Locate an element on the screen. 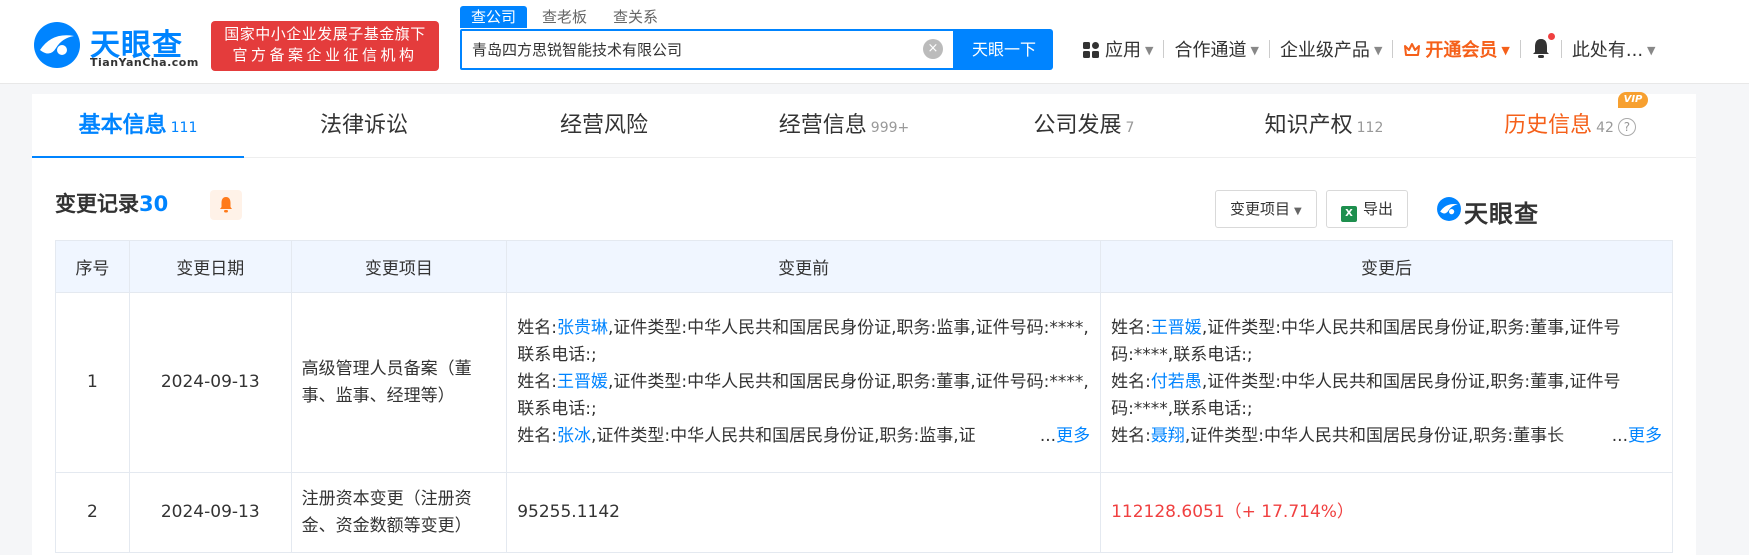 This screenshot has width=1749, height=555. person-link: 付若愚 is located at coordinates (1176, 382).